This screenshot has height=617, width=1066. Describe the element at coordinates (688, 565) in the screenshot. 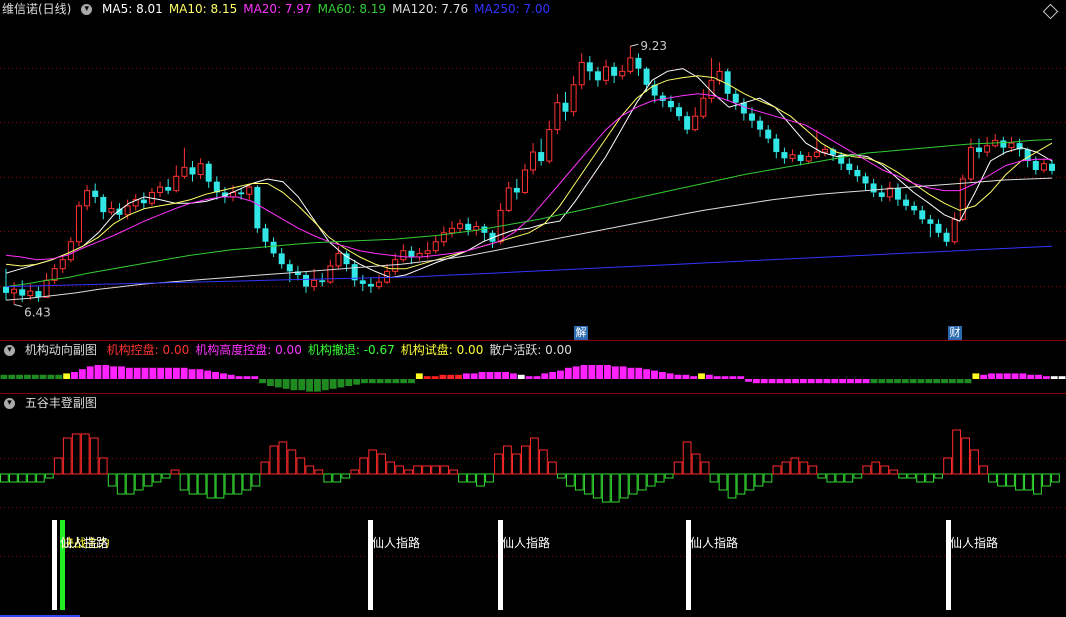

I see `signal-column` at that location.